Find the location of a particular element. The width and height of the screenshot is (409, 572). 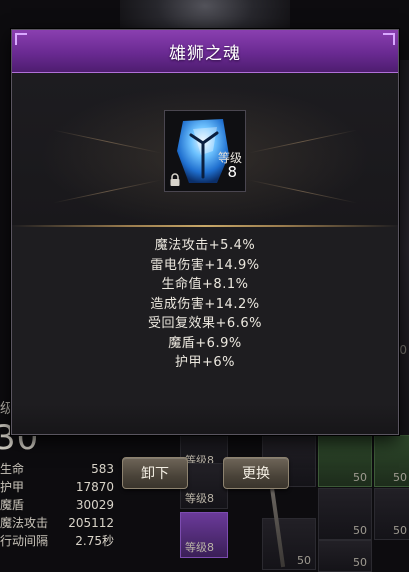

dialog-header: 雄狮之魂 is located at coordinates (205, 51).